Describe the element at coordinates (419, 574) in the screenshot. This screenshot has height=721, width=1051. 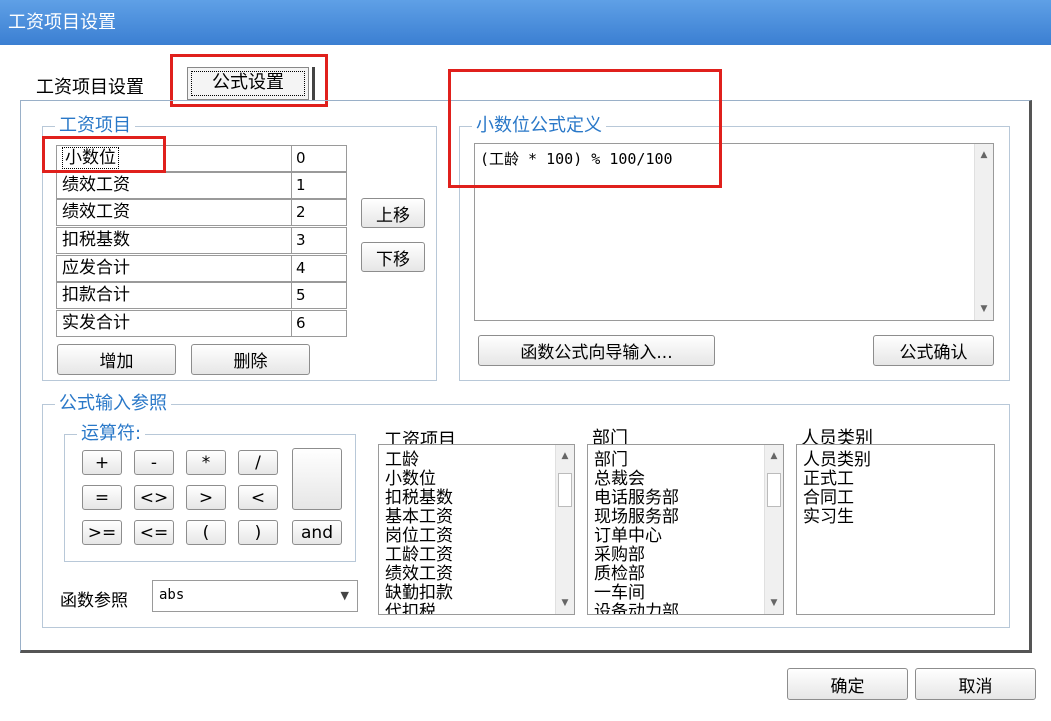
I see `list-item: 绩效工资` at that location.